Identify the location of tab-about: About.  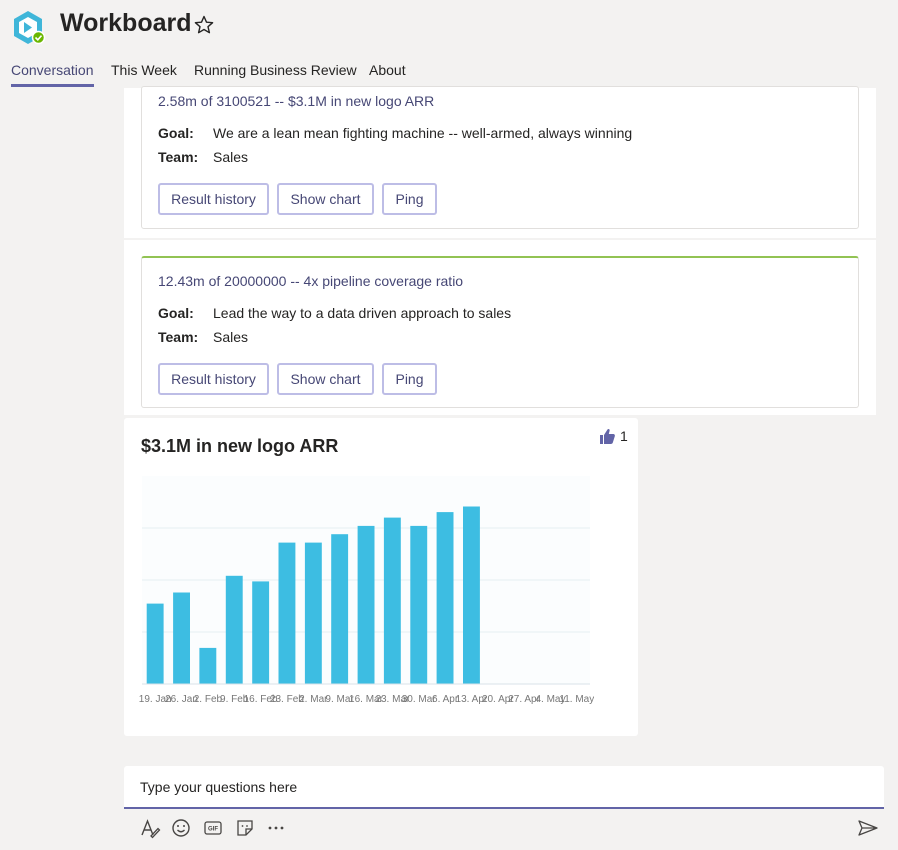
(387, 73).